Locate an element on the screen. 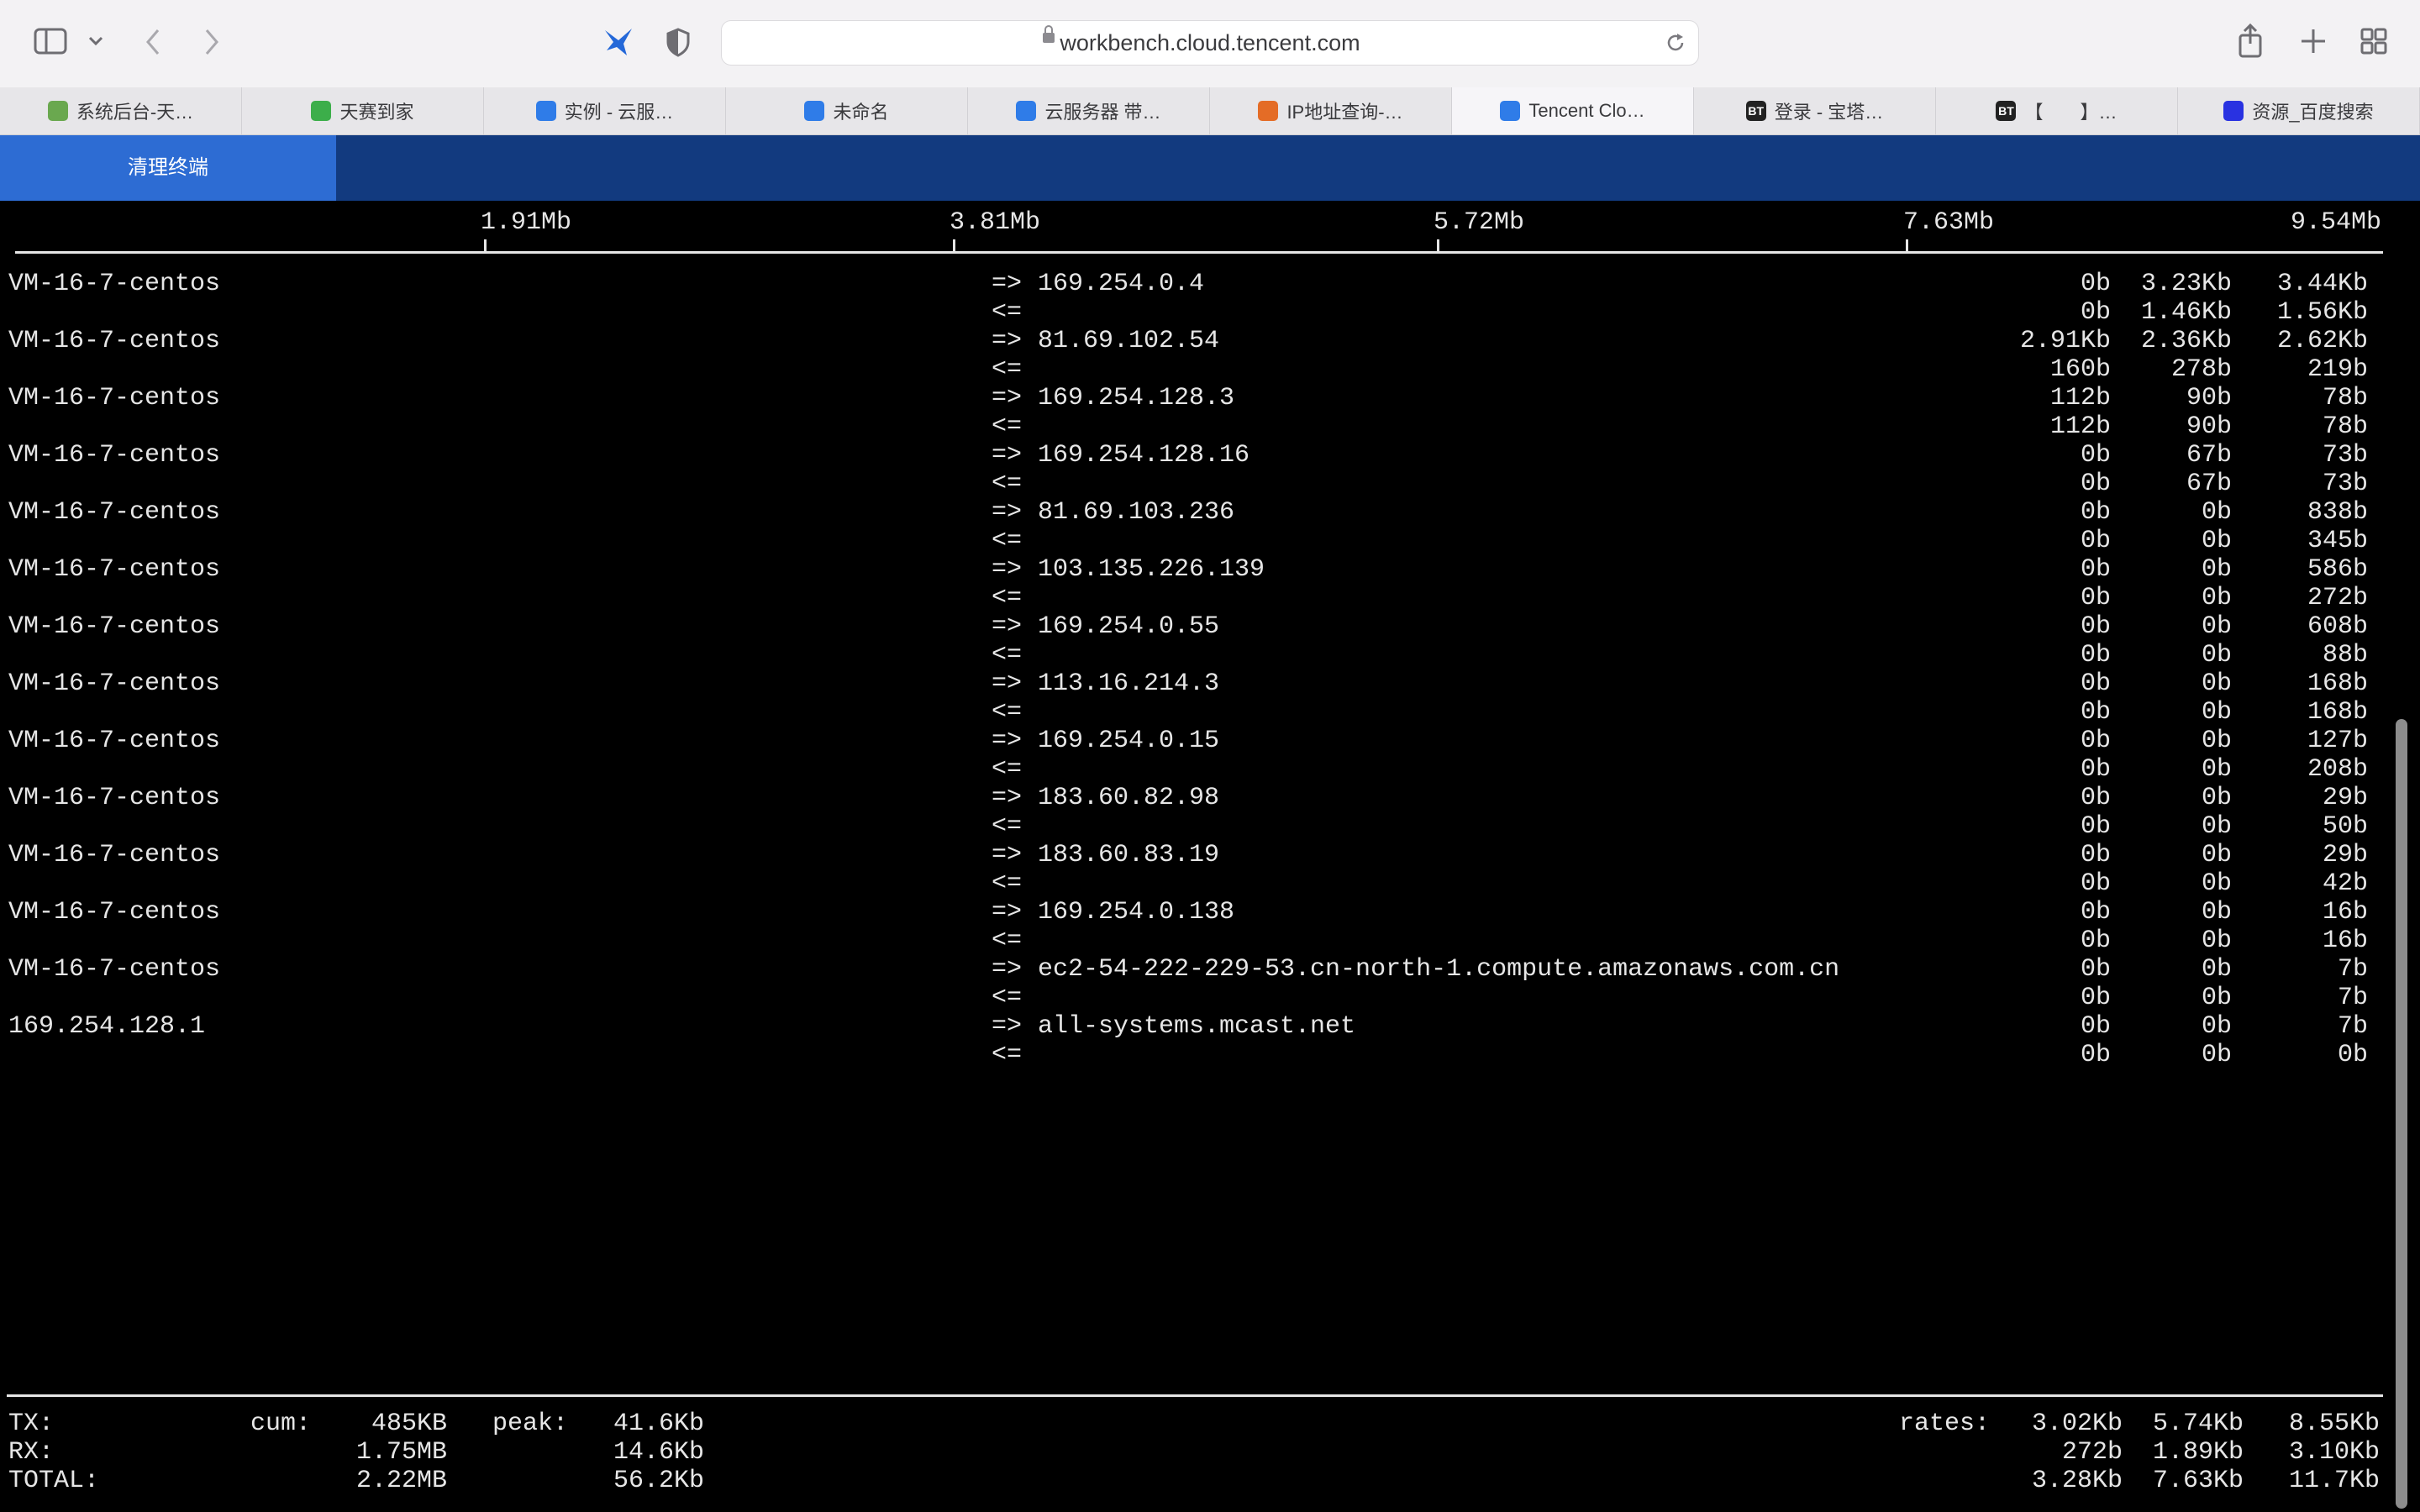 The height and width of the screenshot is (1512, 2420). browser-tab: 资源_百度搜索 is located at coordinates (2299, 110).